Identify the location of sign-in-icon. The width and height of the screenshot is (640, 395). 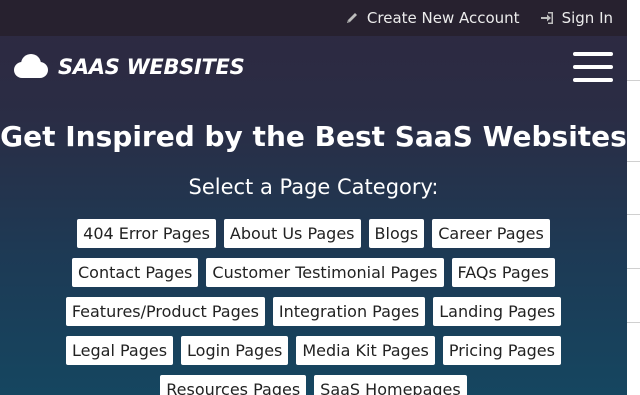
(547, 18).